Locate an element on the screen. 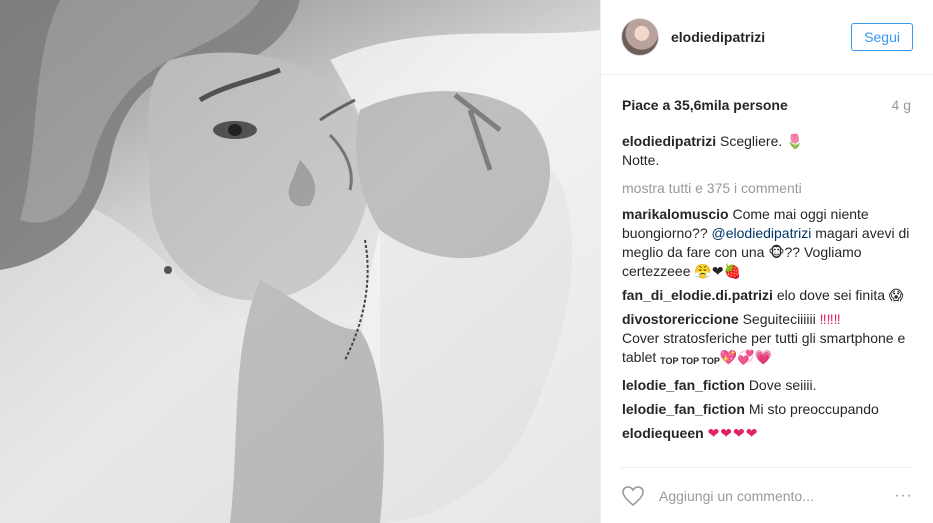 This screenshot has height=523, width=933. double-exclamation-emoji: ‼‼‼ is located at coordinates (830, 319).